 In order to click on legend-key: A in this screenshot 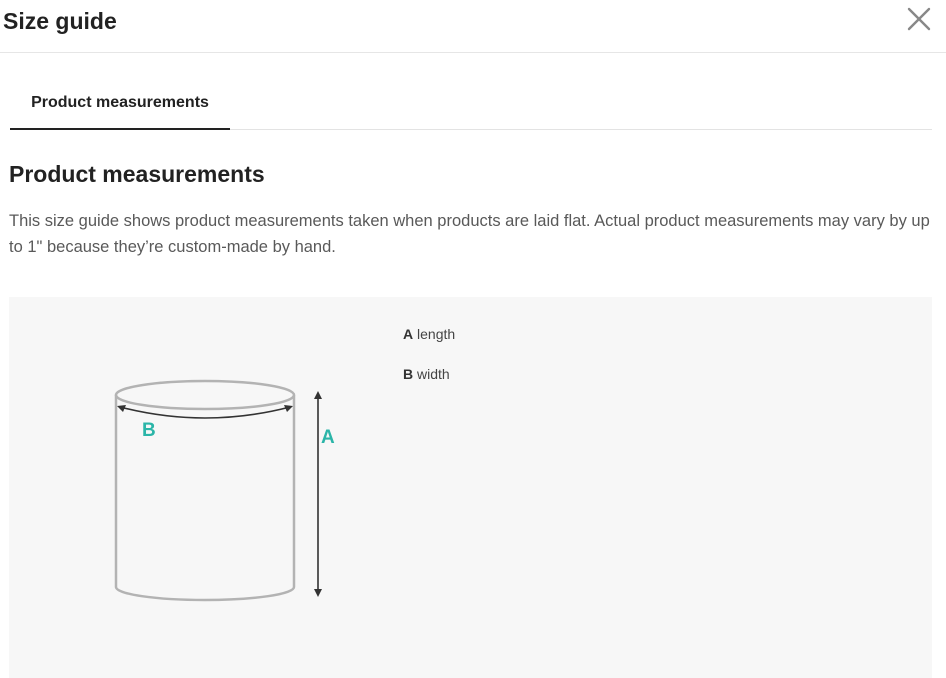, I will do `click(408, 334)`.